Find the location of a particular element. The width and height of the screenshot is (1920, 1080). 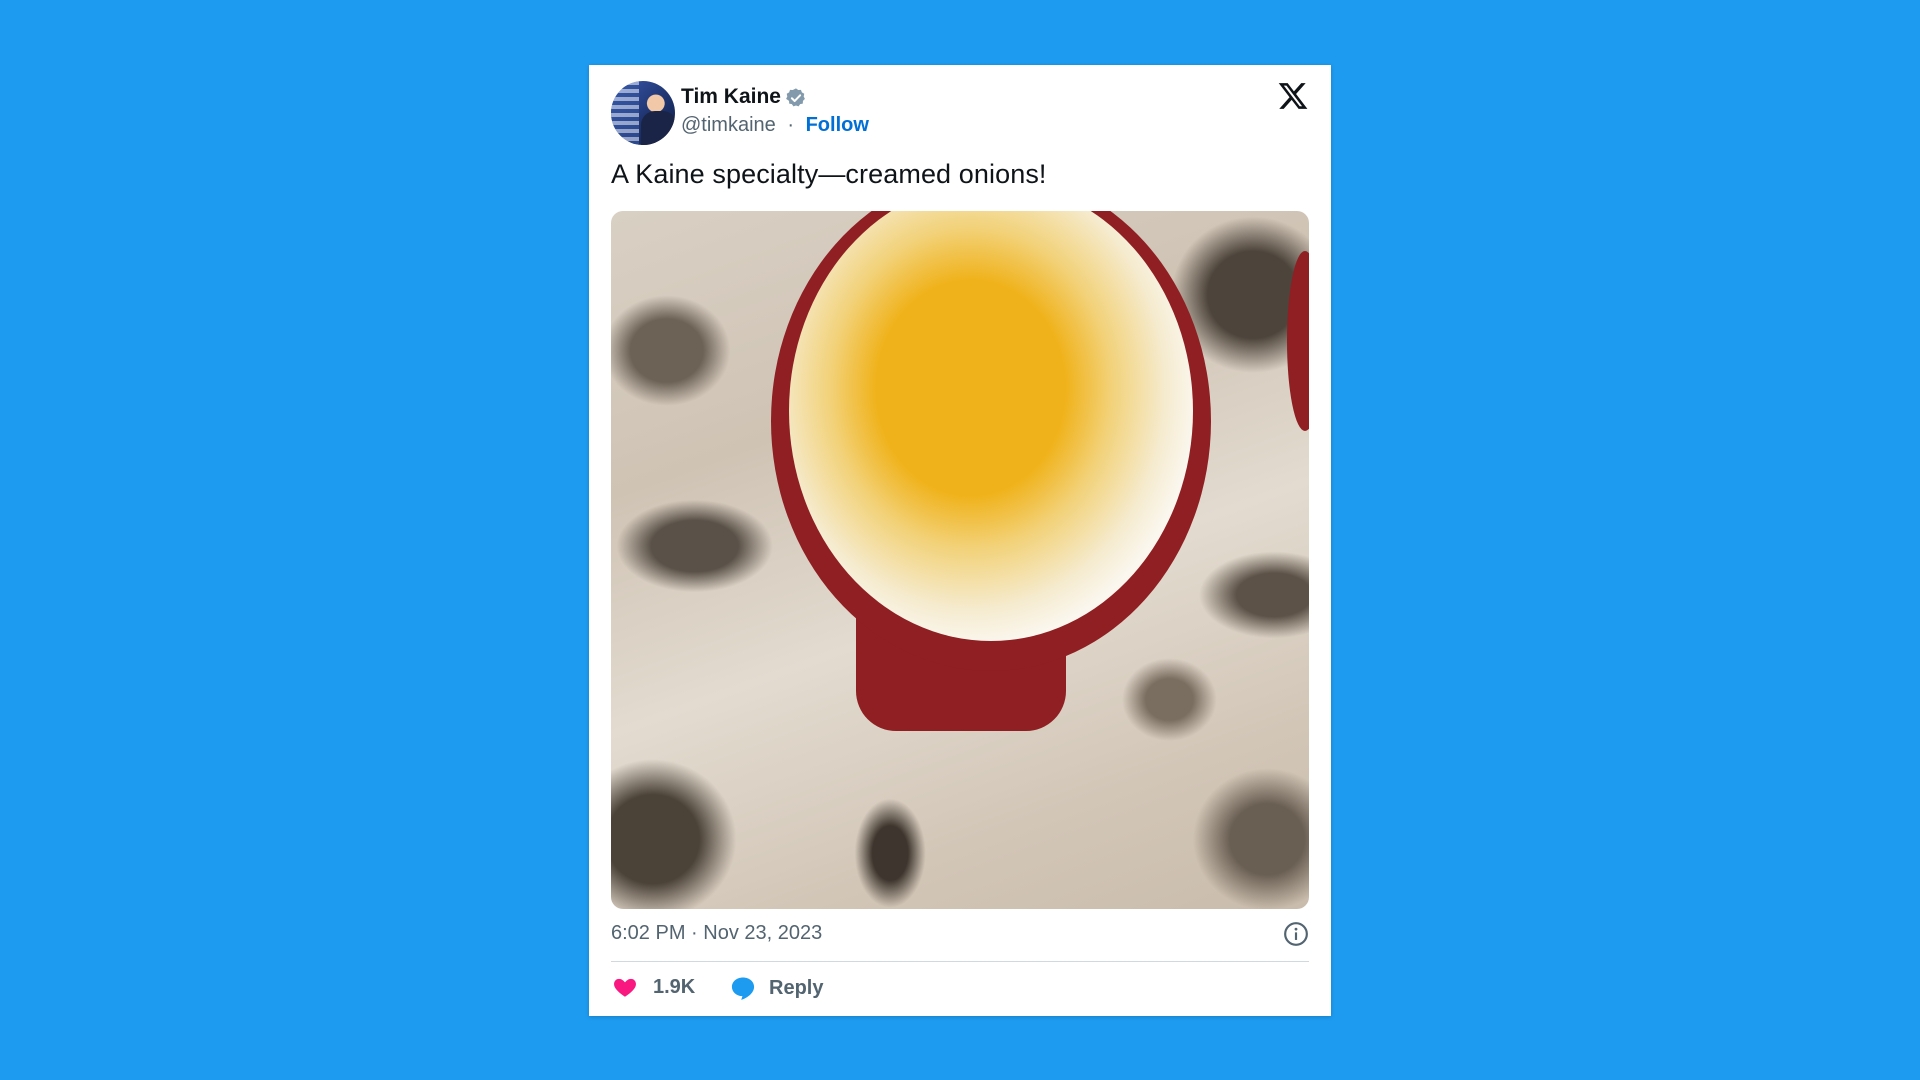

info-icon is located at coordinates (1296, 934).